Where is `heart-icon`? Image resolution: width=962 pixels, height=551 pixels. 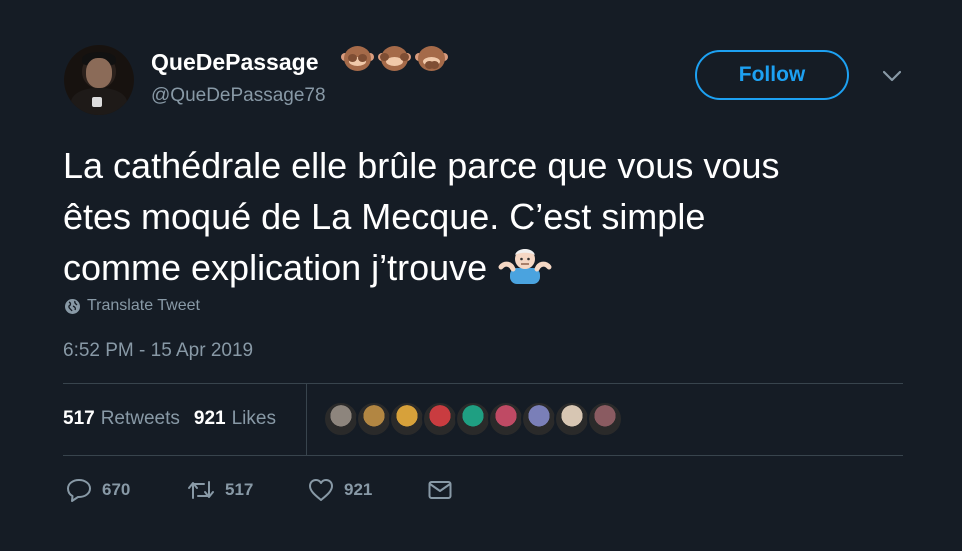 heart-icon is located at coordinates (321, 490).